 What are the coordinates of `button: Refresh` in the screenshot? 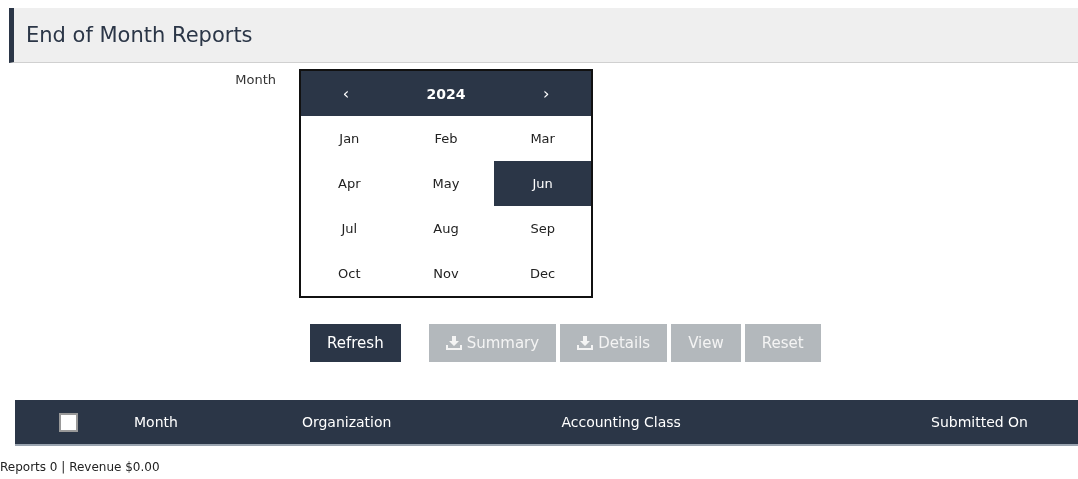 It's located at (355, 343).